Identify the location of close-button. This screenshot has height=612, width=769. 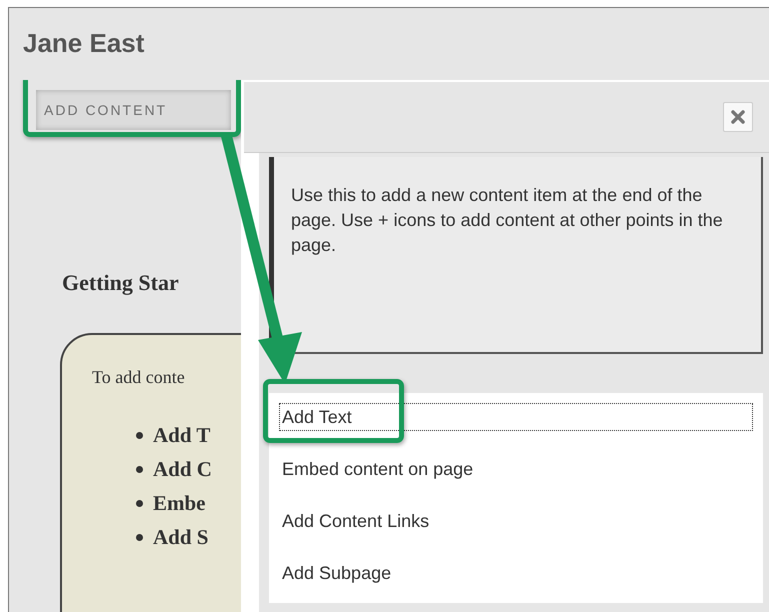
(738, 117).